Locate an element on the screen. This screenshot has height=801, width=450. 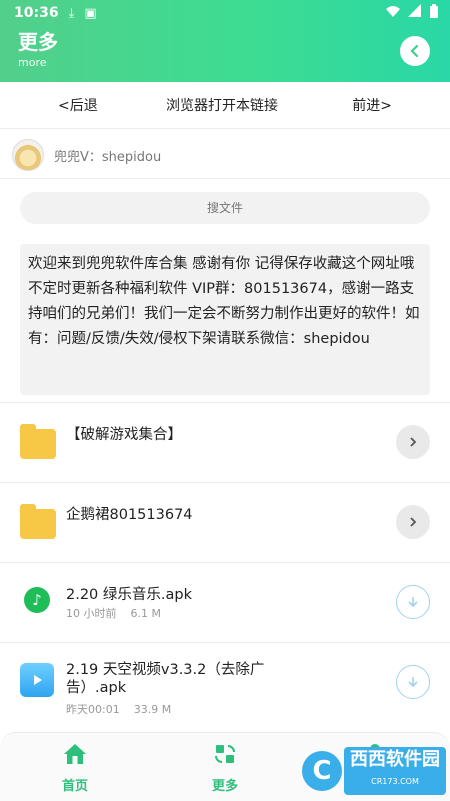
tab-home: 首页 is located at coordinates (75, 768).